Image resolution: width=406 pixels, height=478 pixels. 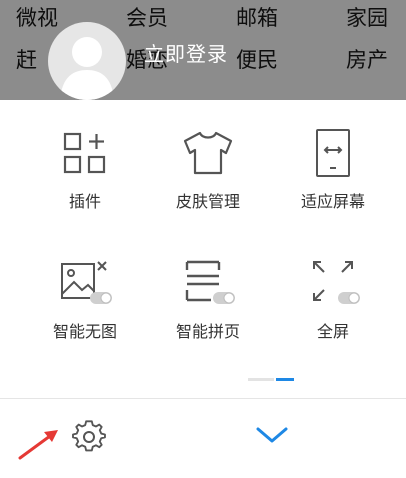 I want to click on menu-item-plugins: 插件, so click(x=85, y=170).